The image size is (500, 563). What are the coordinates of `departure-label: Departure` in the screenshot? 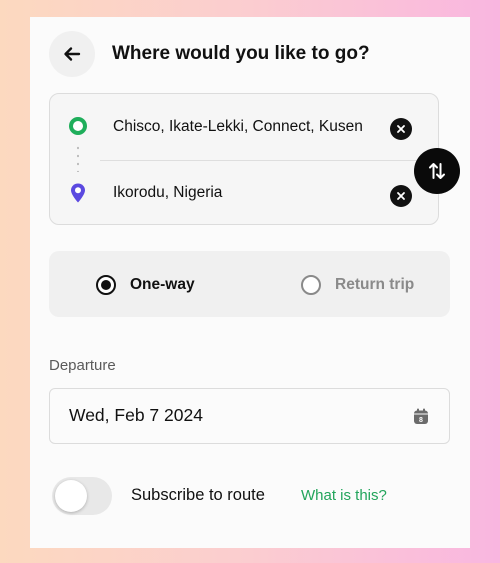 It's located at (82, 365).